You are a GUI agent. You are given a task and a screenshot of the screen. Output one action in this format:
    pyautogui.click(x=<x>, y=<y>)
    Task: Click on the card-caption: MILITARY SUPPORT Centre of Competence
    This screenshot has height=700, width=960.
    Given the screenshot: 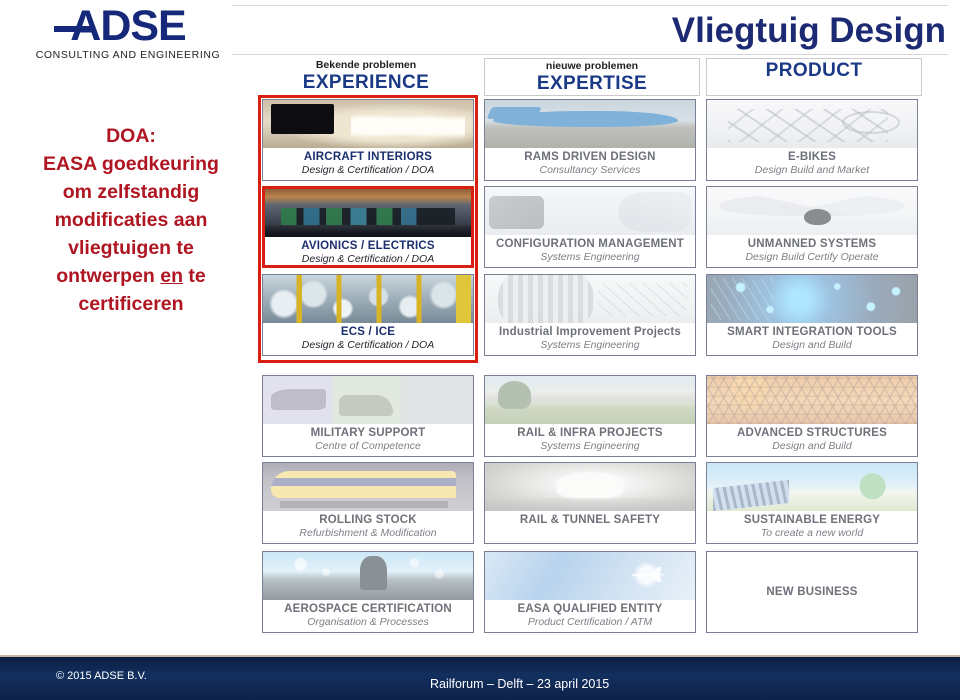 What is the action you would take?
    pyautogui.click(x=368, y=438)
    